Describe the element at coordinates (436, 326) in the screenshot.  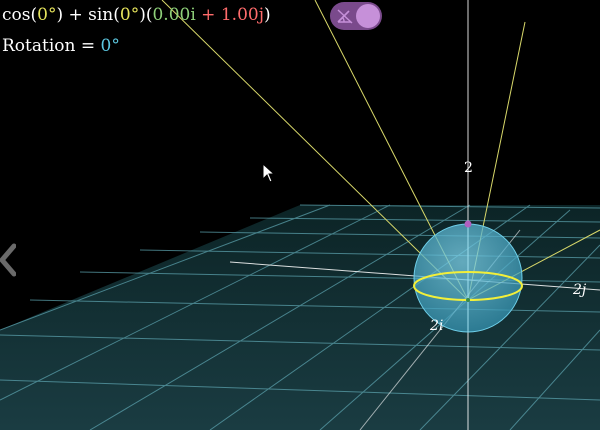
I see `axis-label-i: 2i` at that location.